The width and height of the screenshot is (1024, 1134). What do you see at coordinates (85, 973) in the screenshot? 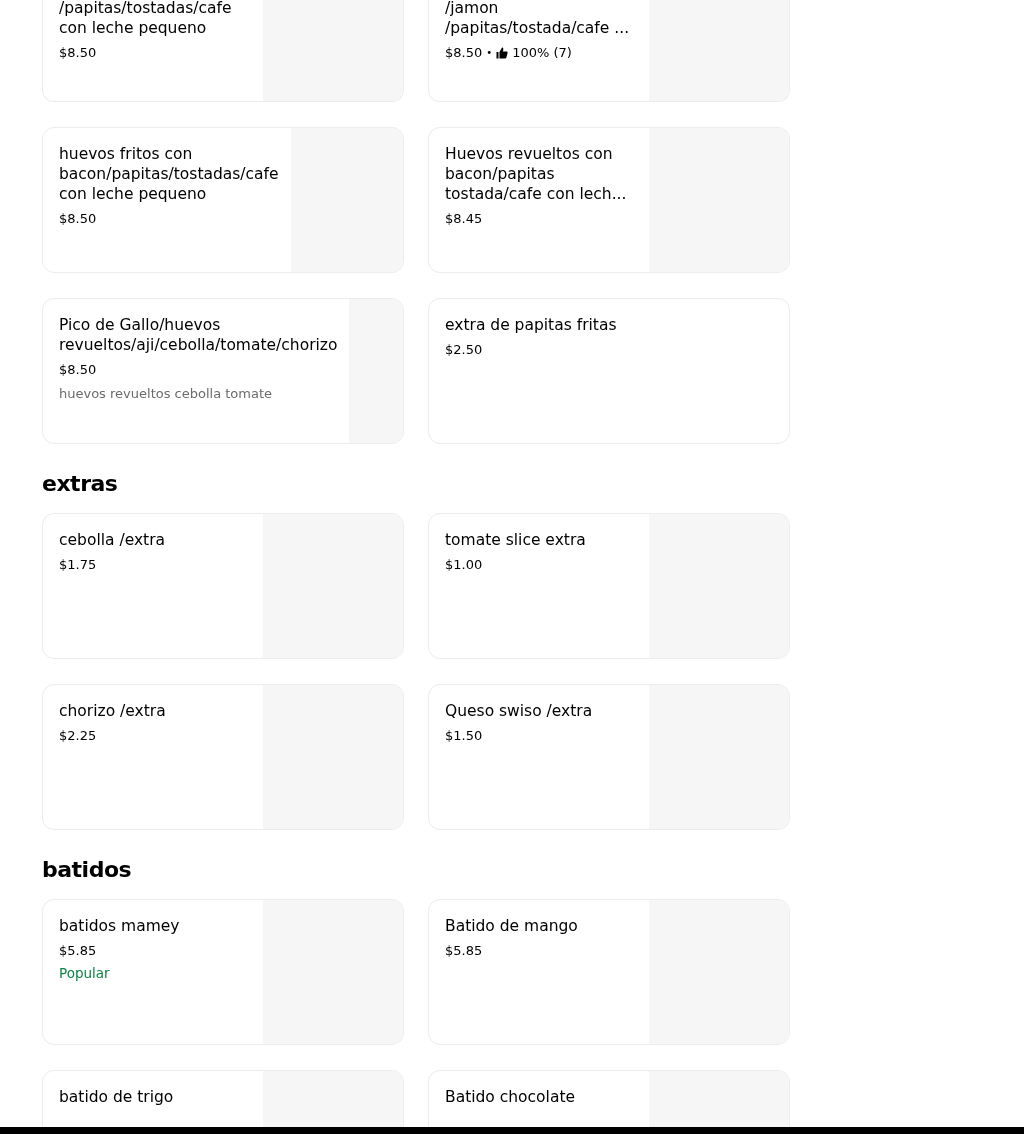
I see `popular-label: Popular` at bounding box center [85, 973].